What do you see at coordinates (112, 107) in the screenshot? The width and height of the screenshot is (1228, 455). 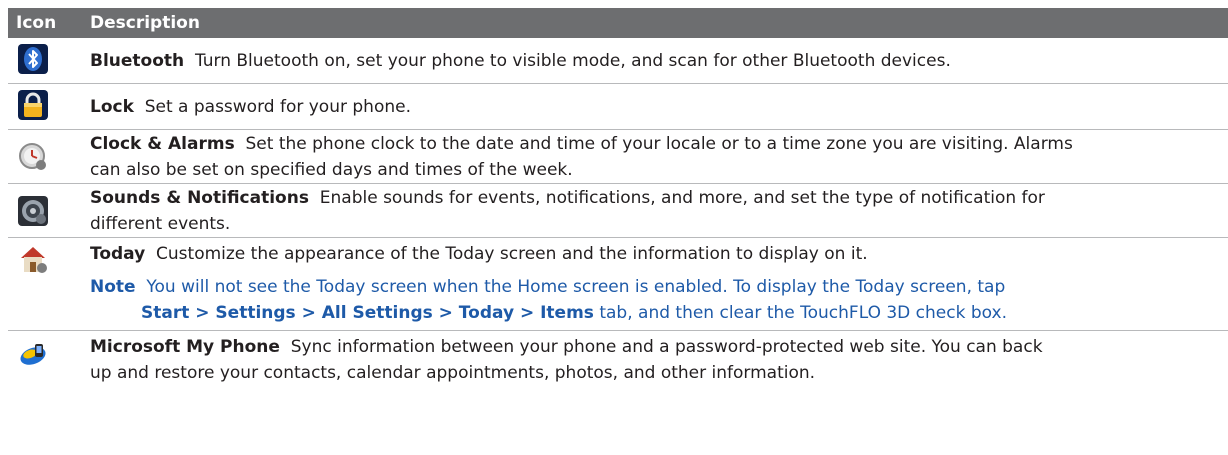 I see `row-title: Lock` at bounding box center [112, 107].